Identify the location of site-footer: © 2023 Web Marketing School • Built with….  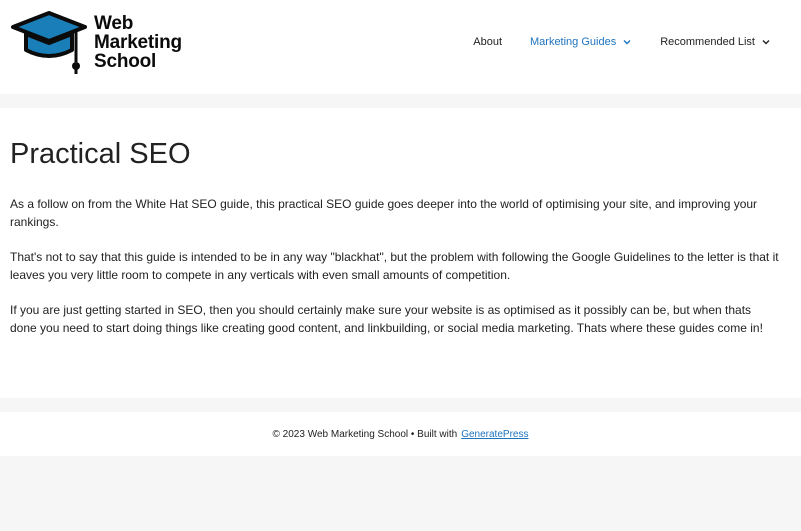
(400, 434).